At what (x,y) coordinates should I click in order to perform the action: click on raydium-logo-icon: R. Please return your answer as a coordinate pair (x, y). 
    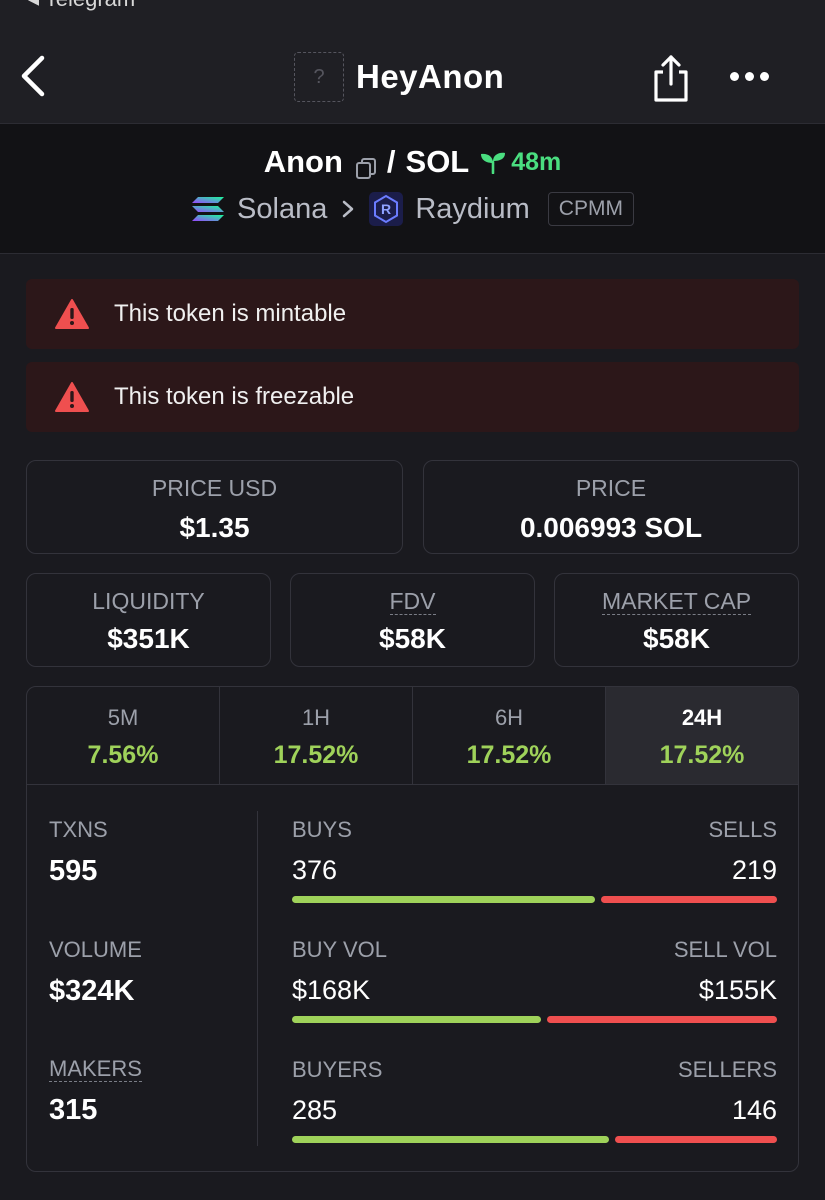
    Looking at the image, I should click on (386, 209).